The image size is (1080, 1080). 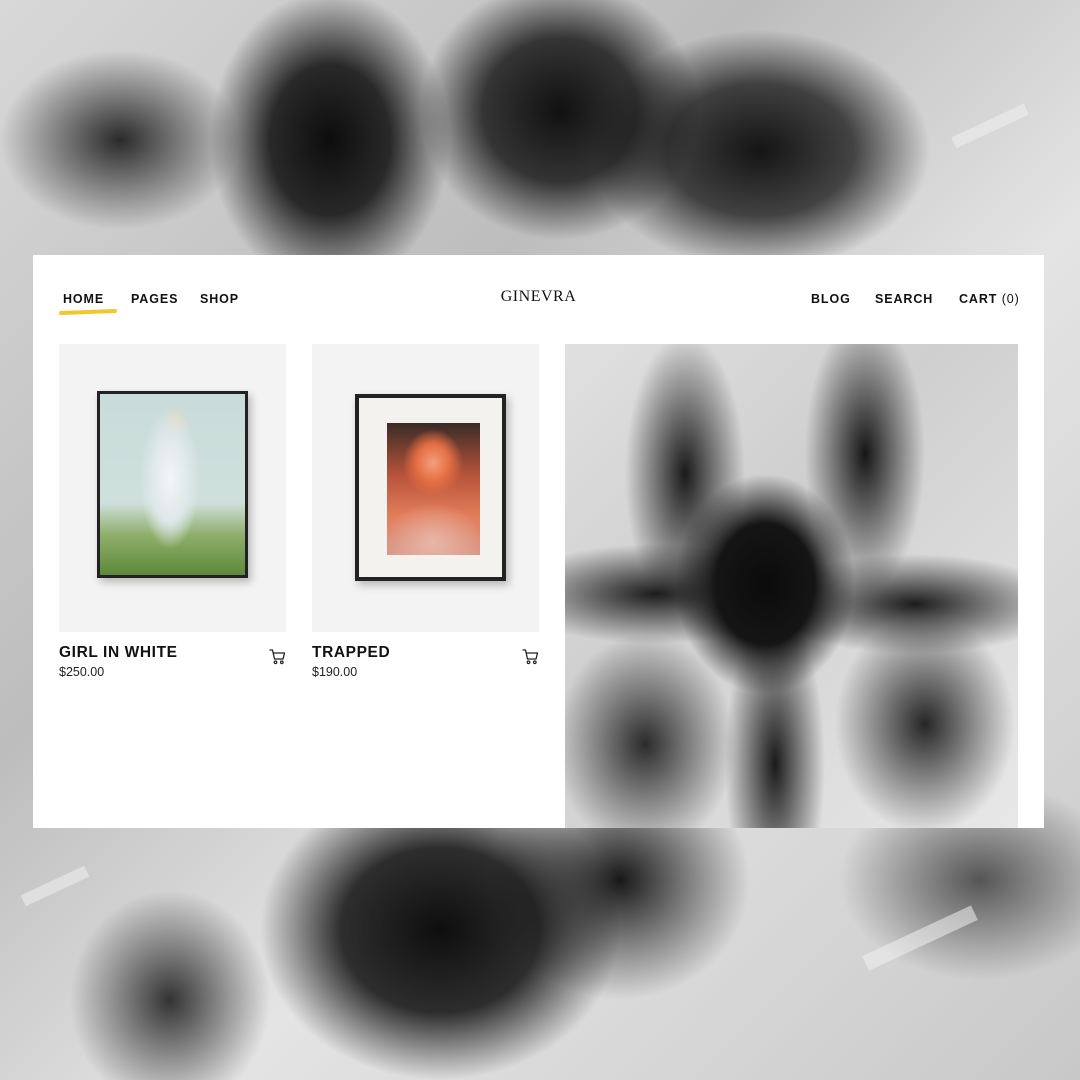 I want to click on painting-girl-in-white, so click(x=172, y=484).